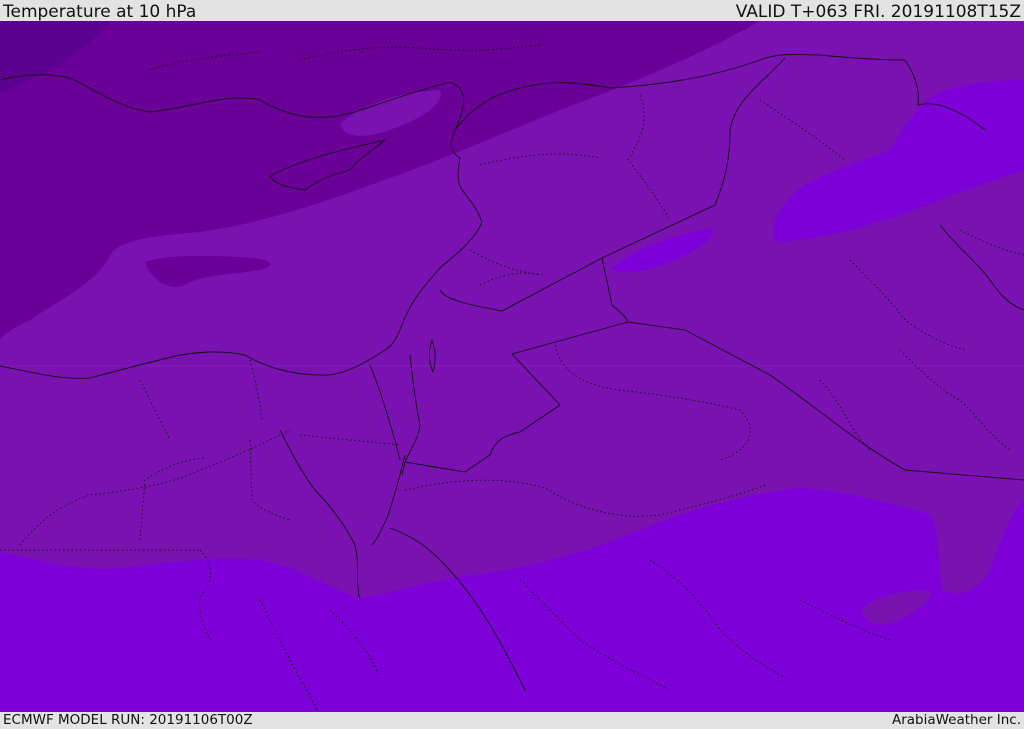 The width and height of the screenshot is (1024, 729). What do you see at coordinates (128, 720) in the screenshot?
I see `model-run-label: ECMWF MODEL RUN: 20191106T00Z` at bounding box center [128, 720].